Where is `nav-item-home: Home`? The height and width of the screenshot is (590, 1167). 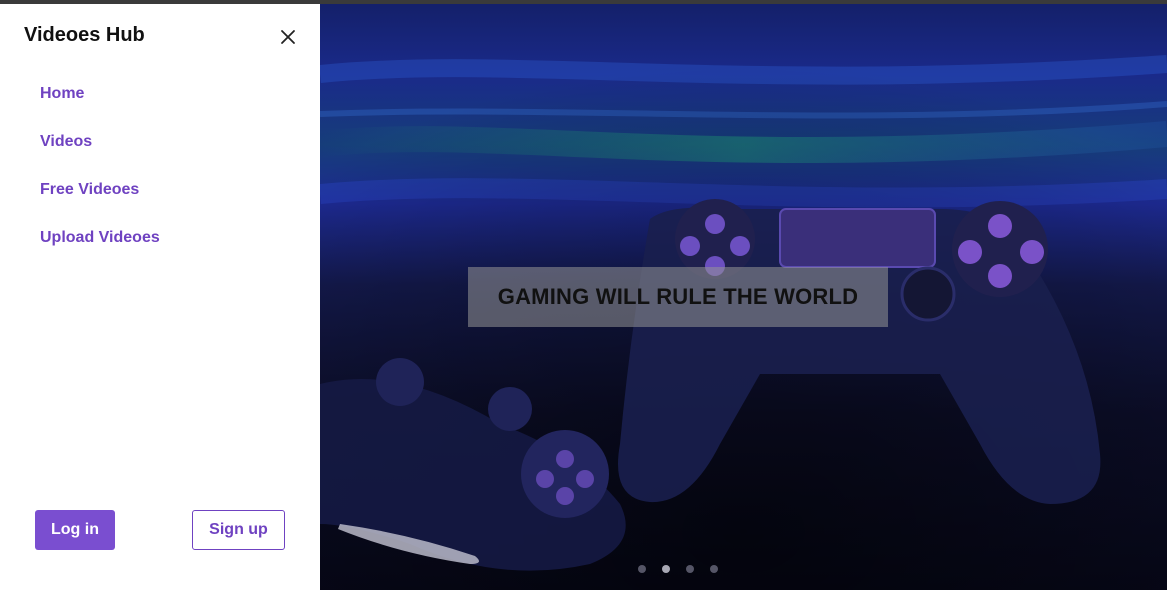
nav-item-home: Home is located at coordinates (100, 106).